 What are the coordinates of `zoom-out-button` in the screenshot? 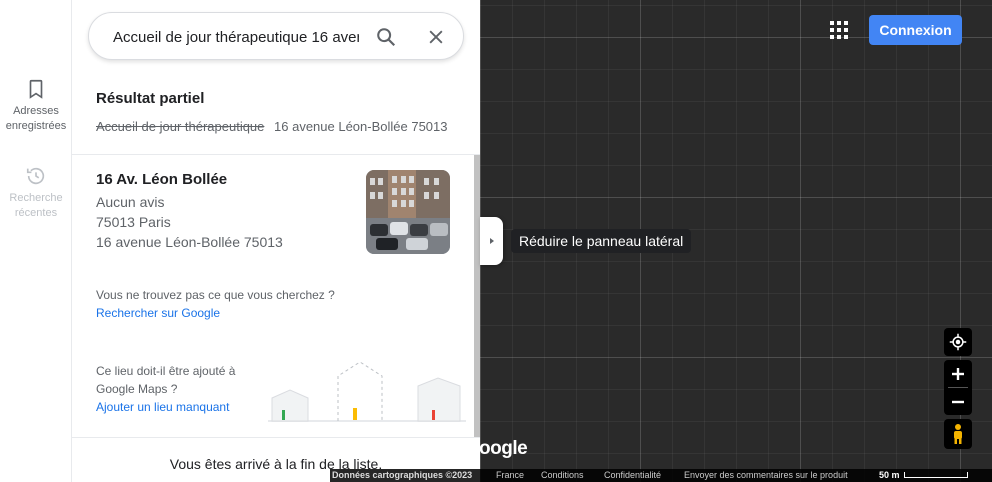 It's located at (958, 401).